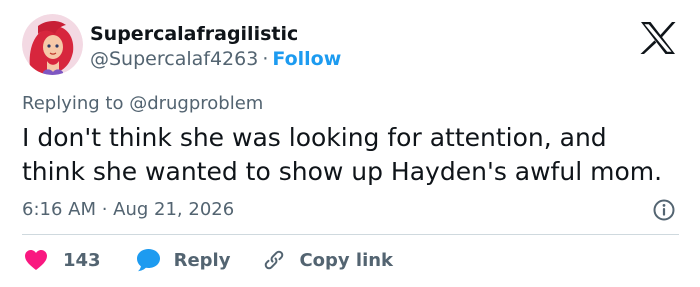 This screenshot has width=700, height=287. What do you see at coordinates (658, 38) in the screenshot?
I see `x-logo-icon` at bounding box center [658, 38].